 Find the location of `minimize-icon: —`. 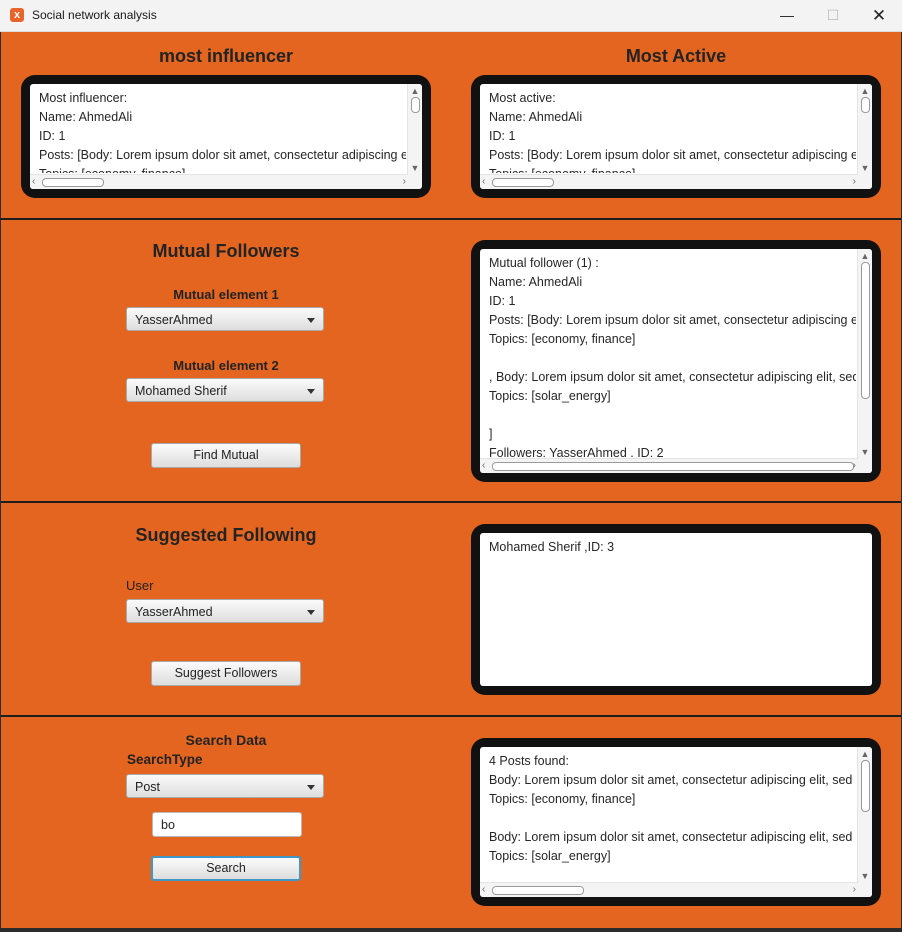

minimize-icon: — is located at coordinates (787, 15).